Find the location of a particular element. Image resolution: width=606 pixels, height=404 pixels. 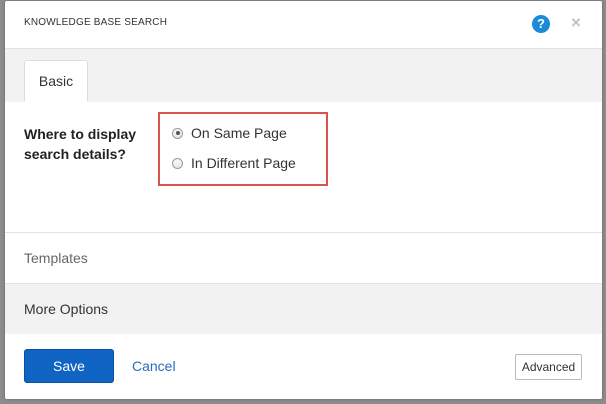

cancel-link: Cancel is located at coordinates (154, 366).